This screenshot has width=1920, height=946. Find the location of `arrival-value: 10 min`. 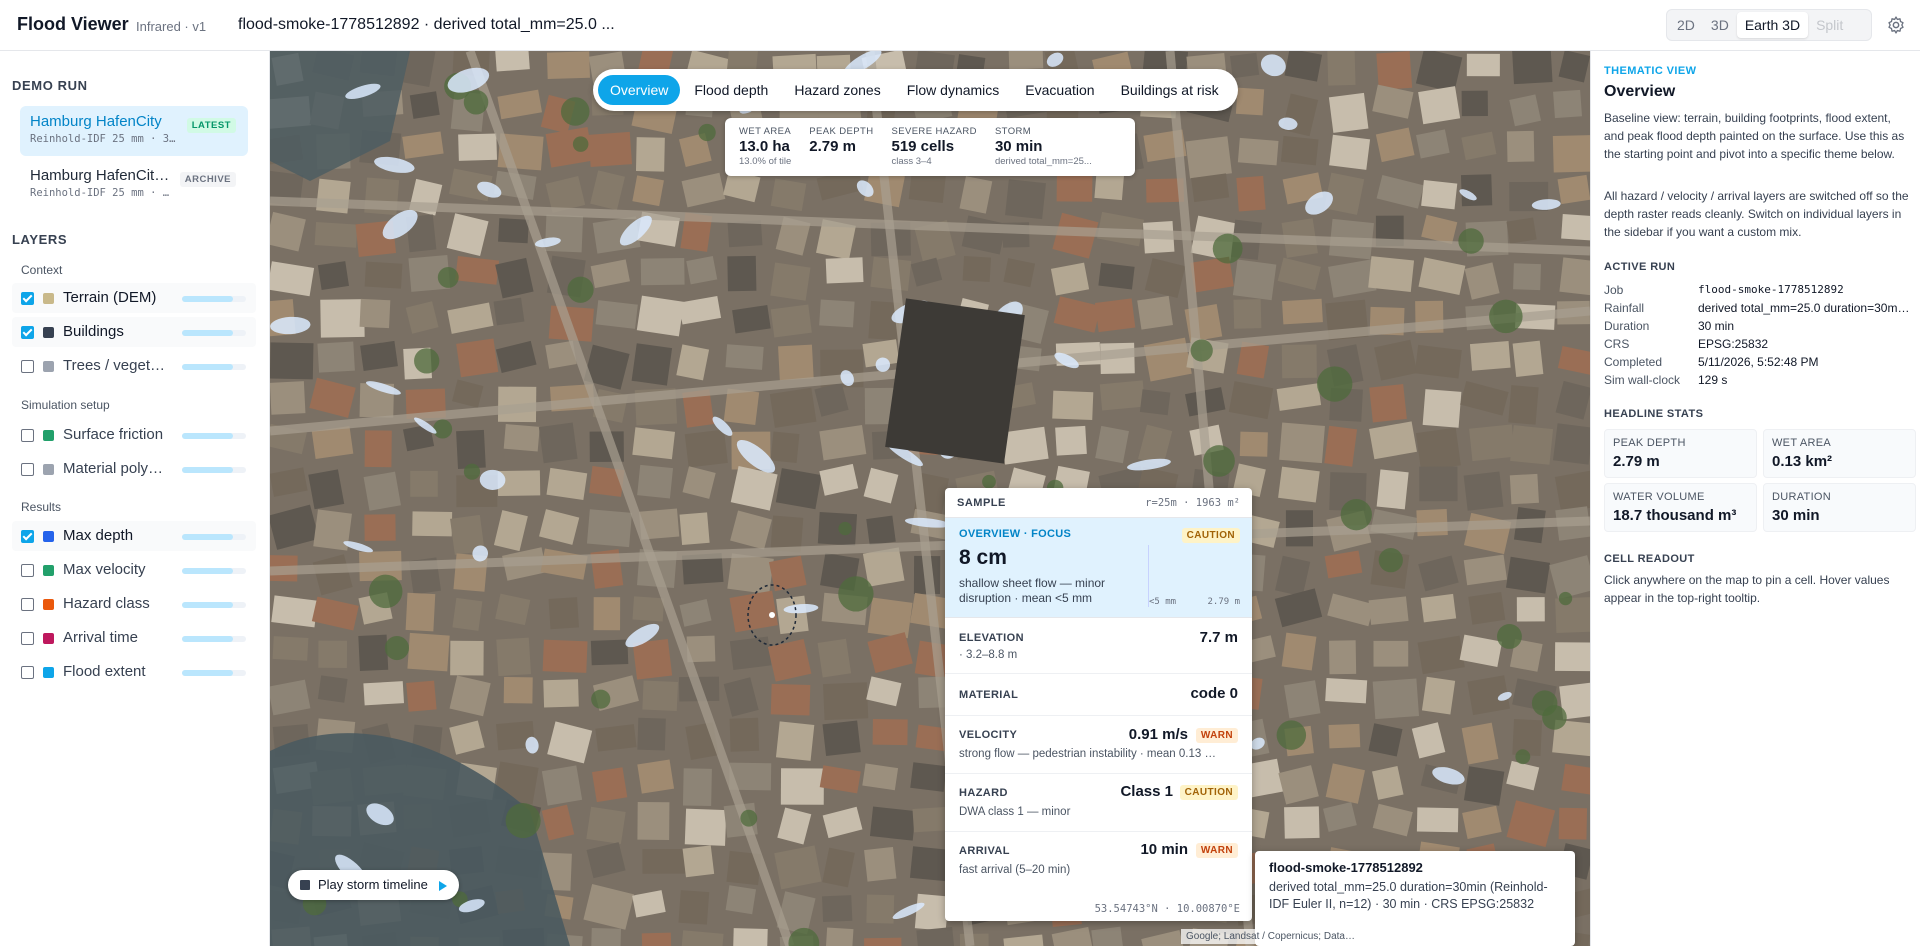

arrival-value: 10 min is located at coordinates (1164, 849).